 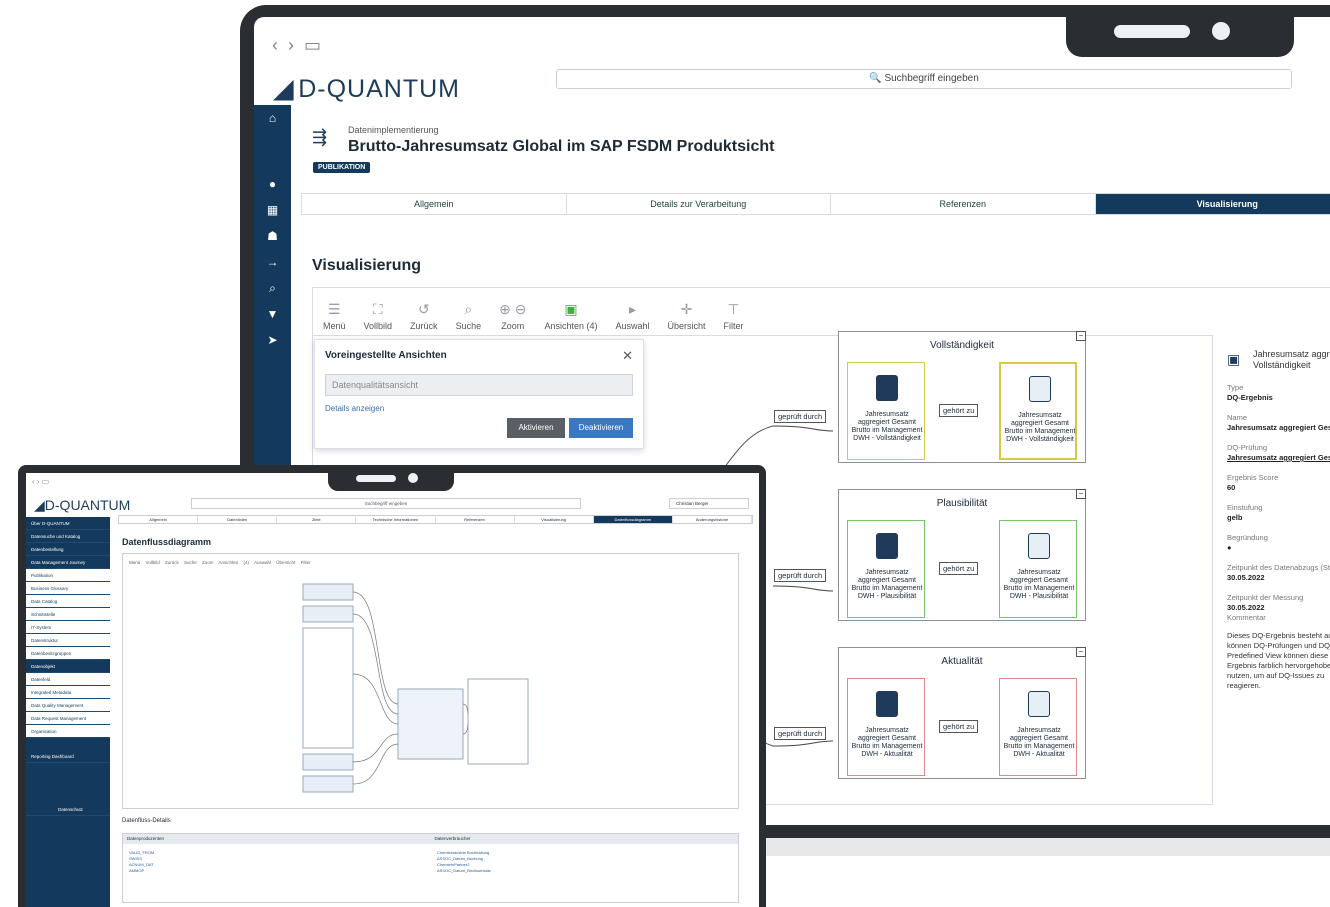 I want to click on search-nav-icon: ⌕, so click(x=272, y=288).